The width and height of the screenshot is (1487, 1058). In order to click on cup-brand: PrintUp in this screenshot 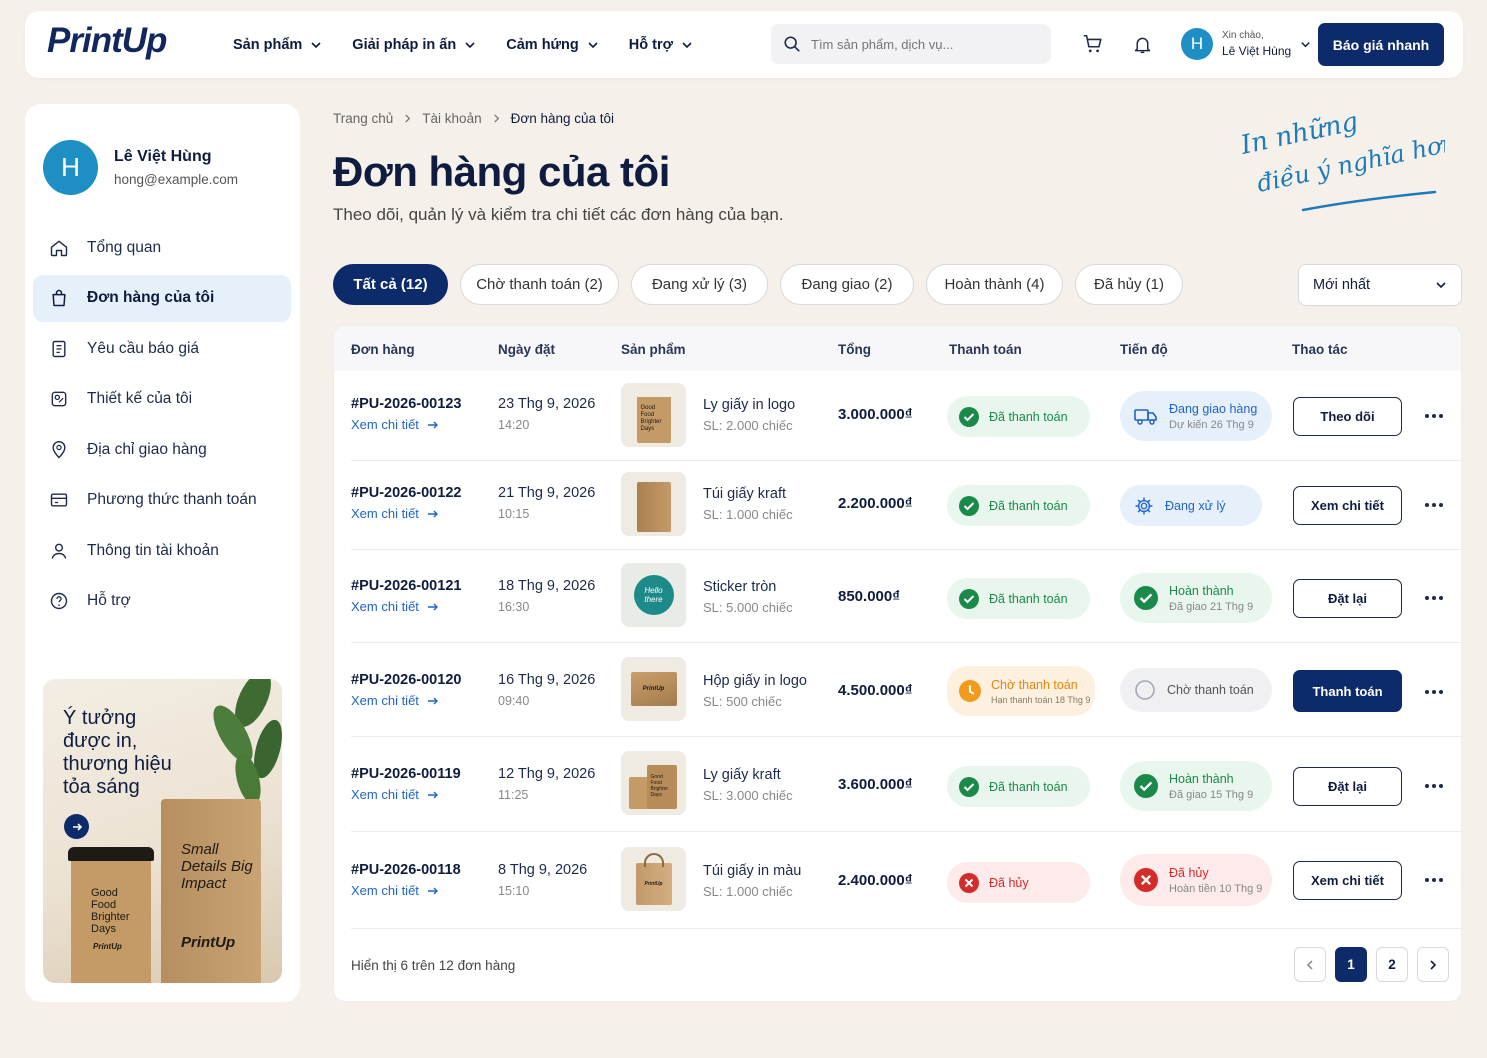, I will do `click(107, 946)`.